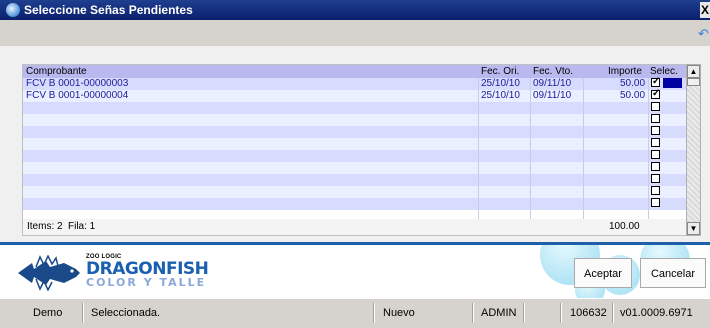  What do you see at coordinates (693, 71) in the screenshot?
I see `scroll-up-button: ▲` at bounding box center [693, 71].